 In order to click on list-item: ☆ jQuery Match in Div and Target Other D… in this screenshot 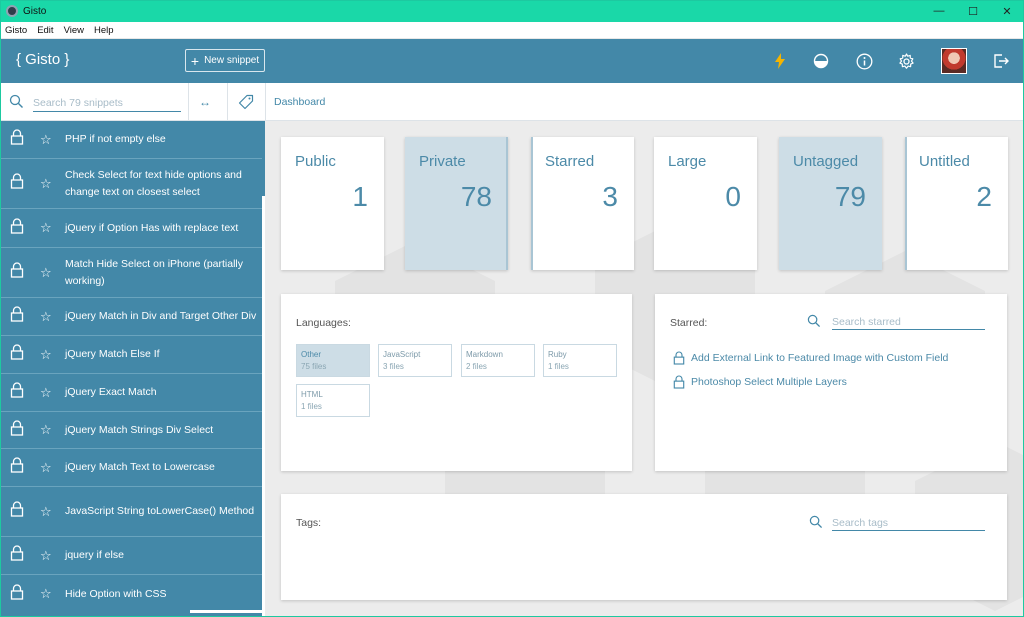, I will do `click(131, 317)`.